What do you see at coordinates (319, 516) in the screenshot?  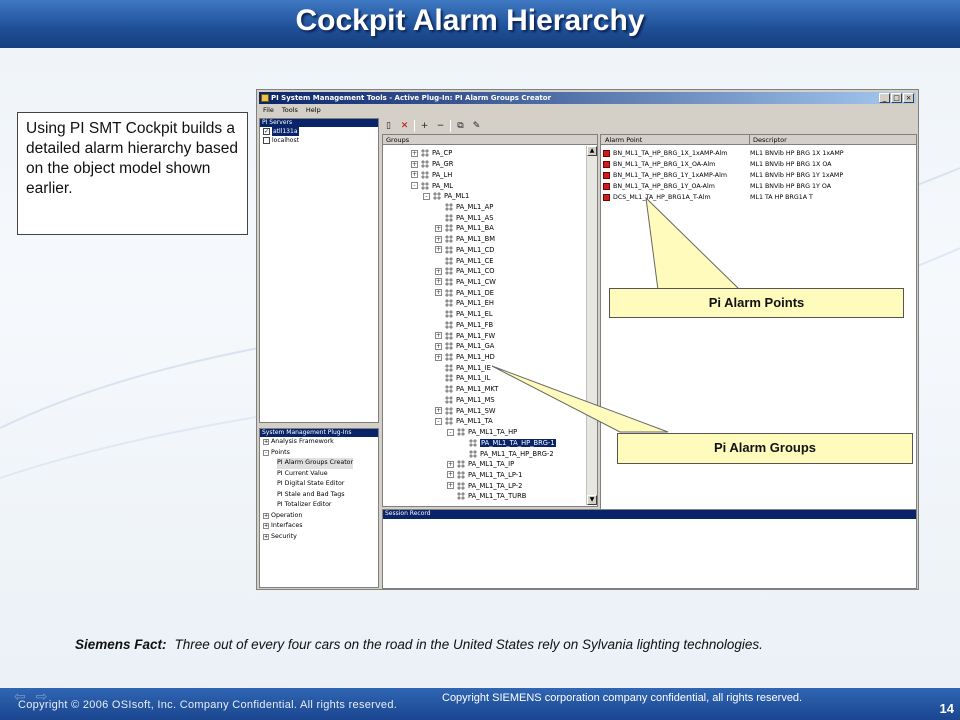 I see `plugin-item: + Operation` at bounding box center [319, 516].